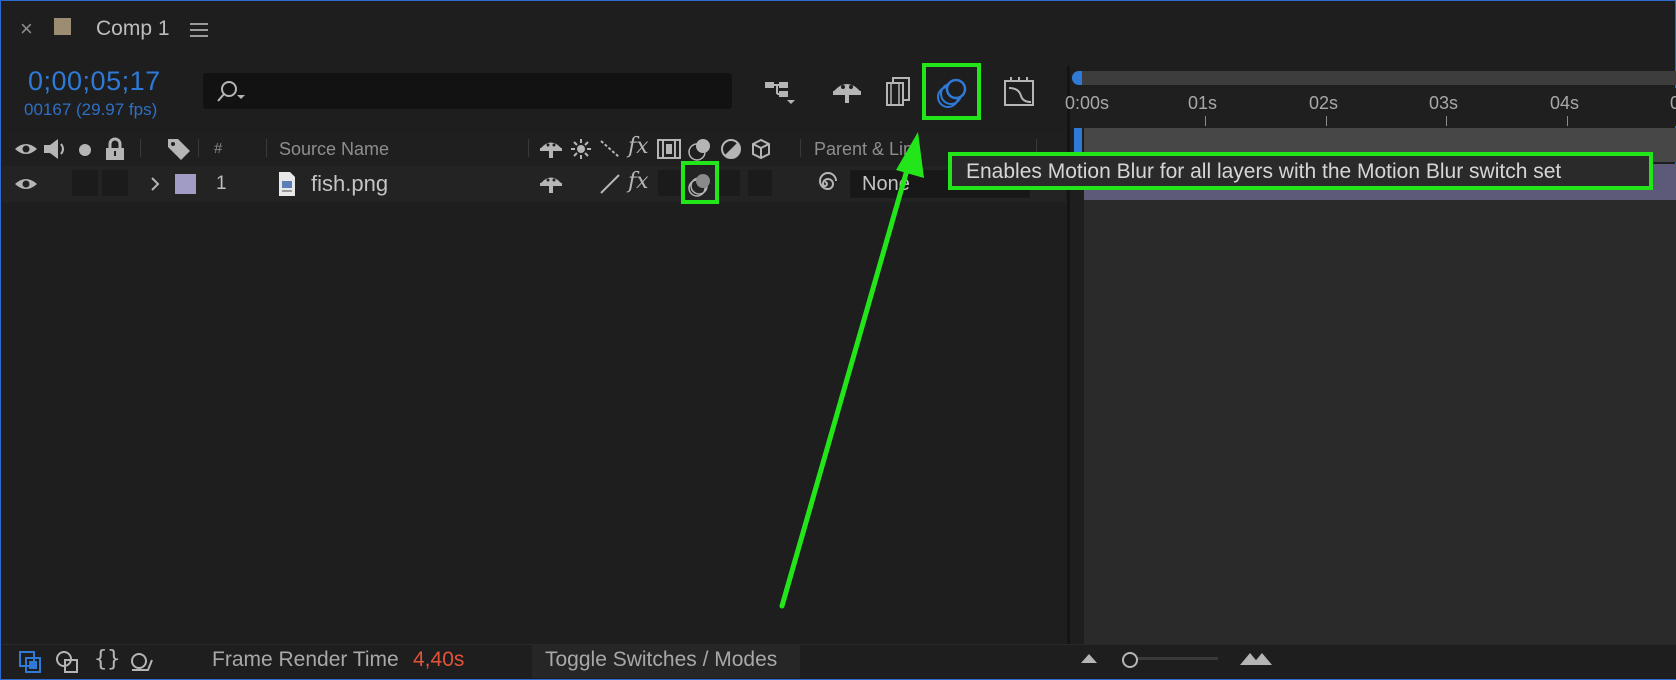 Image resolution: width=1676 pixels, height=680 pixels. Describe the element at coordinates (851, 370) in the screenshot. I see `annotation-arrow` at that location.